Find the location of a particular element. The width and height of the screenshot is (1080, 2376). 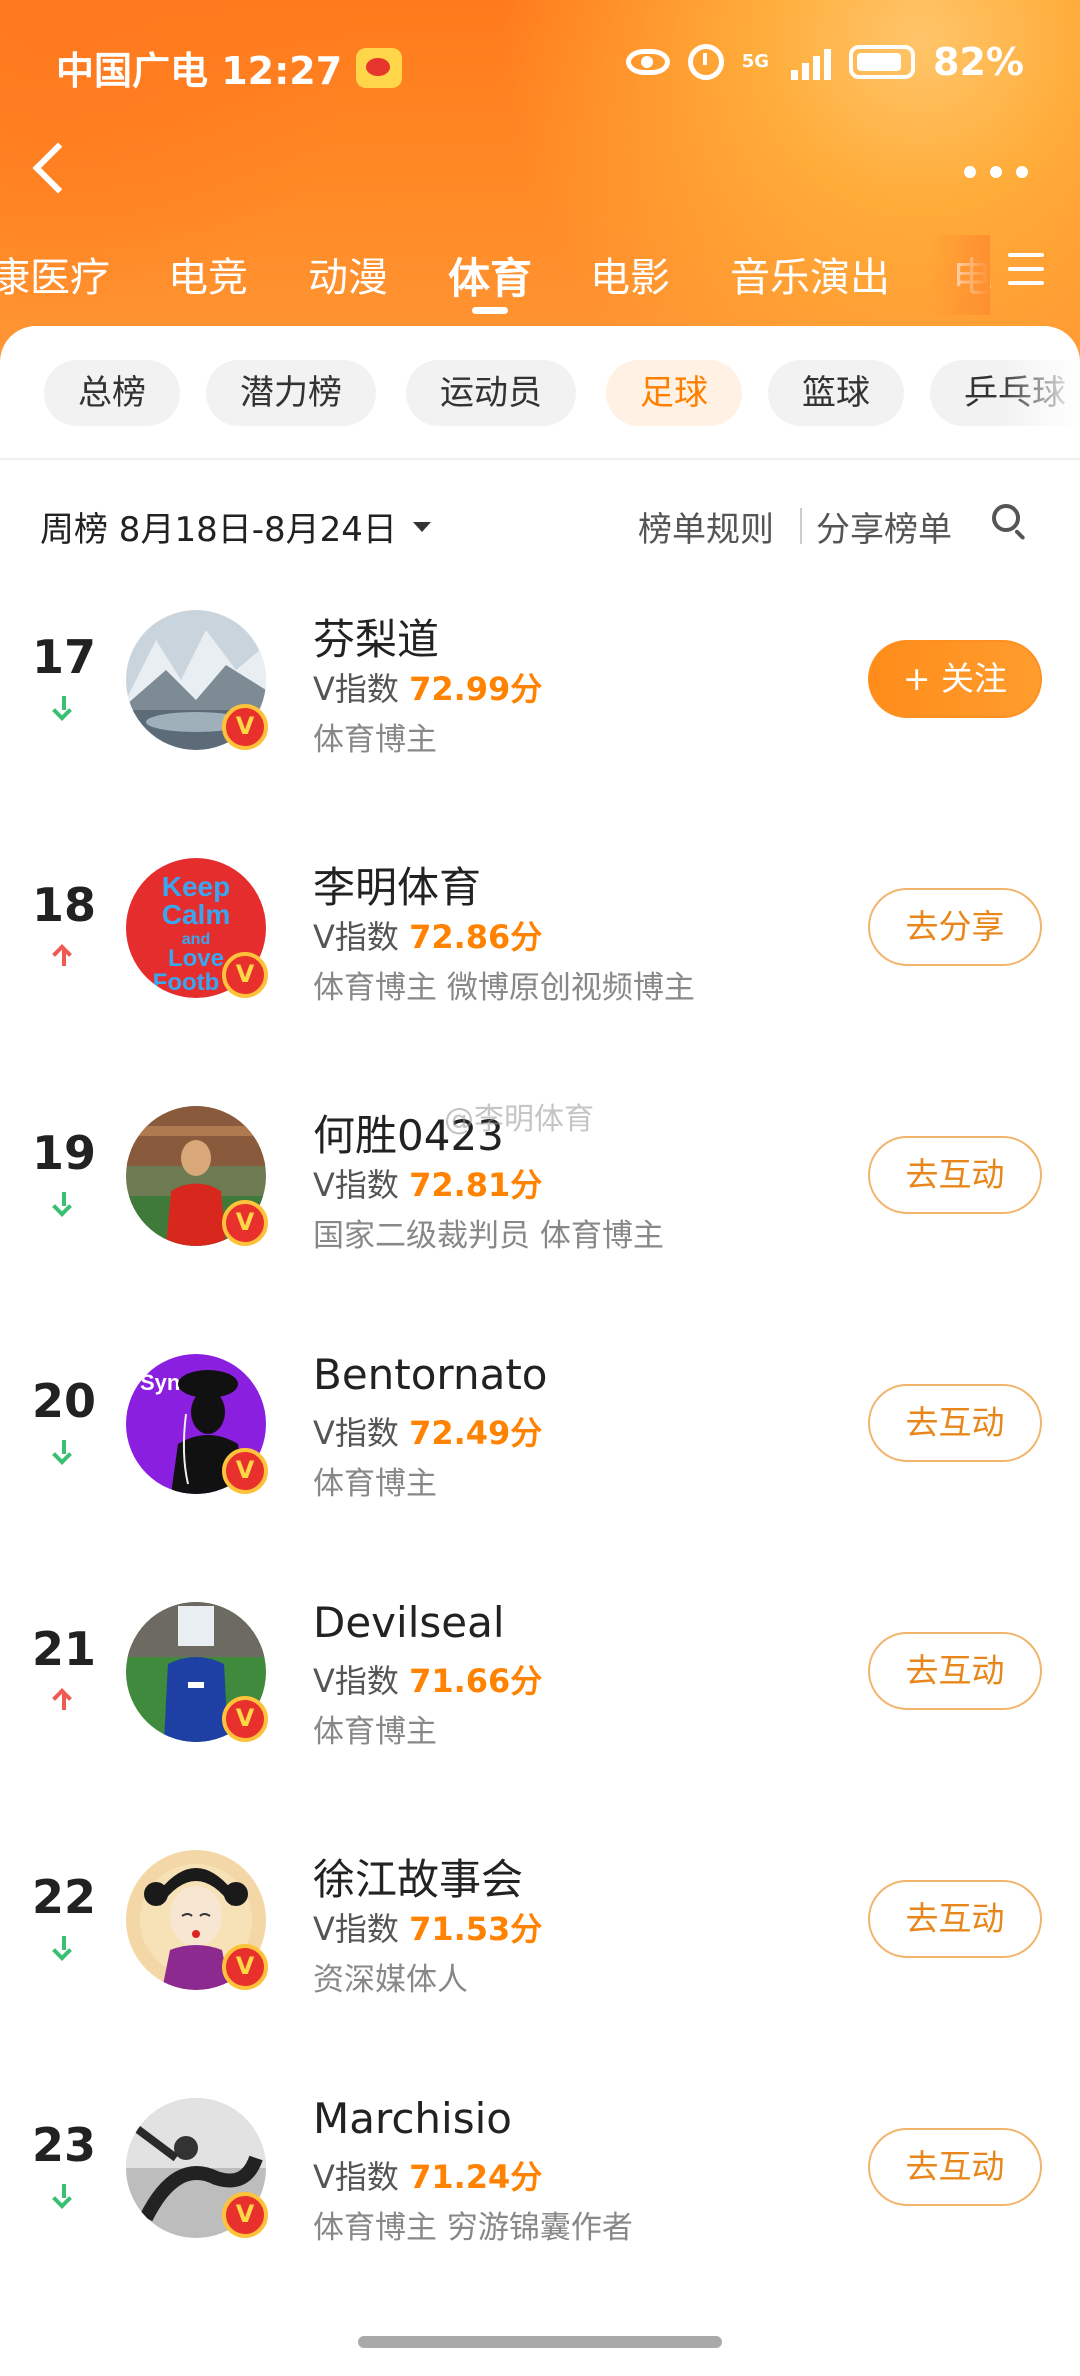

v-index-score: 71.66分 is located at coordinates (476, 1681).